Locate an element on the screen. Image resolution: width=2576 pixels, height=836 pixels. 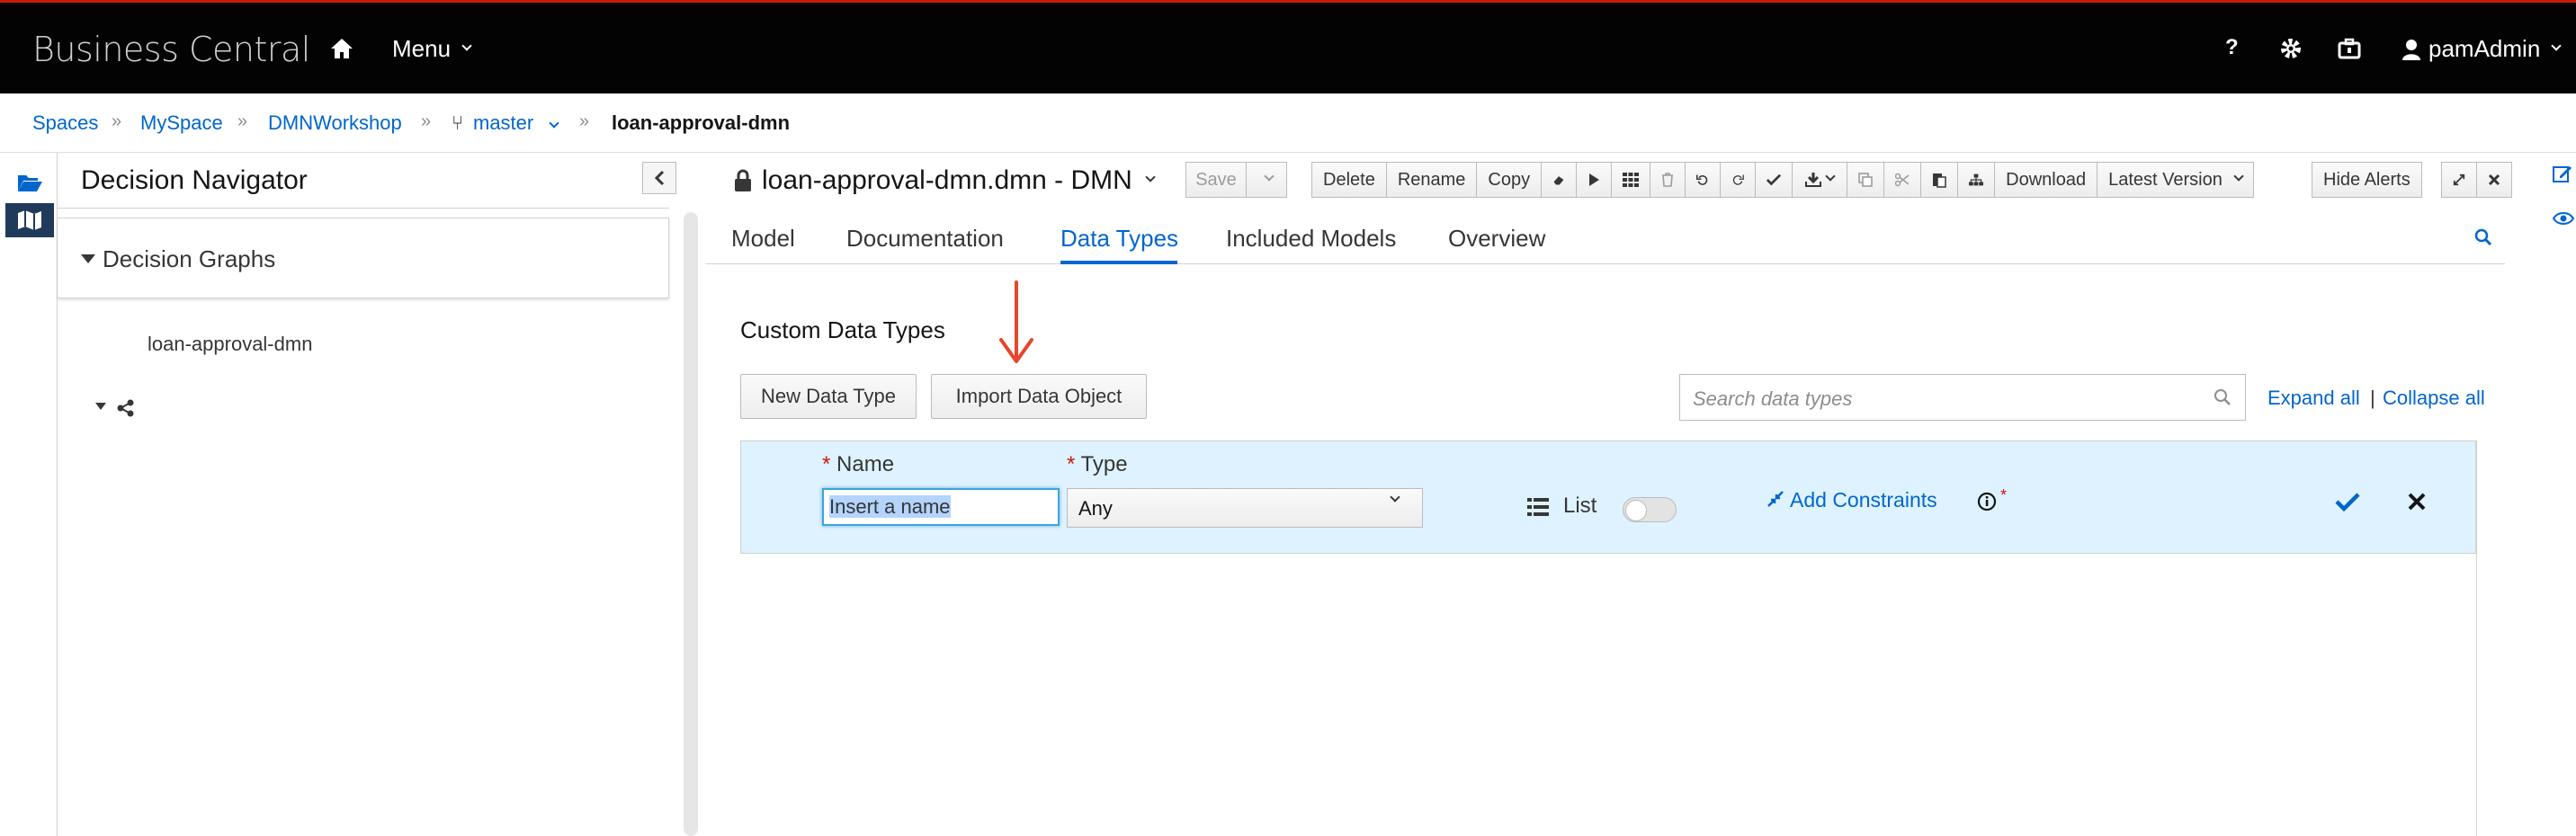
window-controls is located at coordinates (2476, 180).